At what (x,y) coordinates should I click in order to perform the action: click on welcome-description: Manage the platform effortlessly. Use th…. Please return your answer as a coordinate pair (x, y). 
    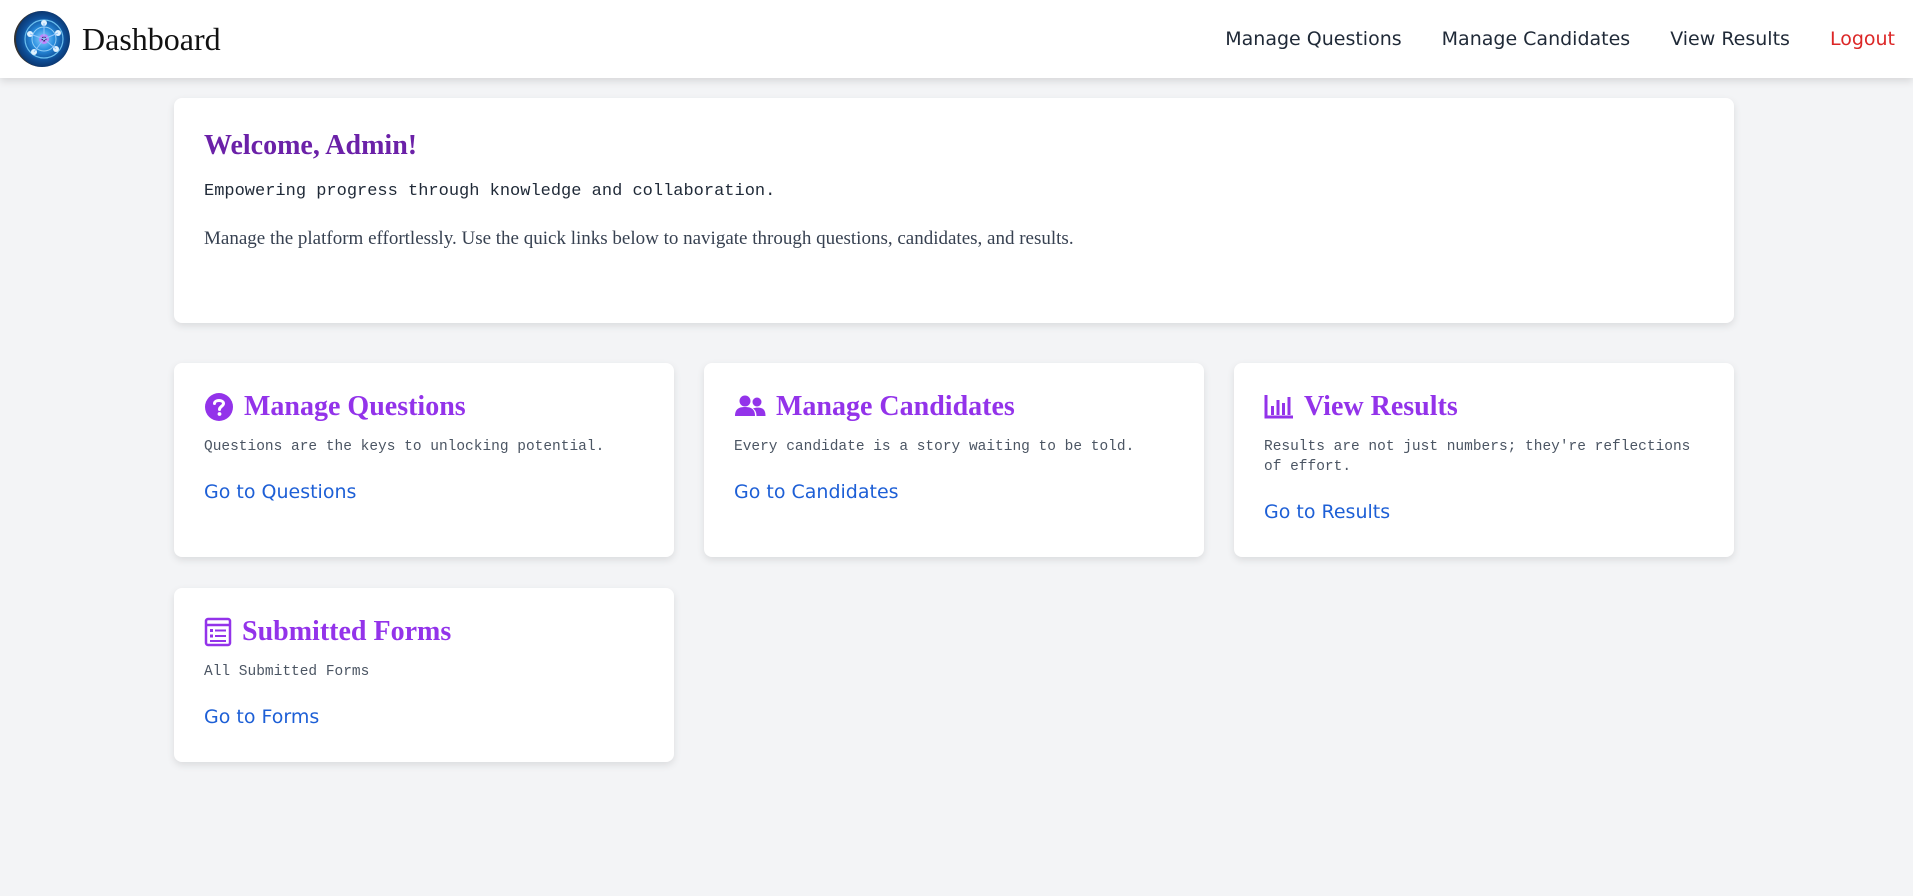
    Looking at the image, I should click on (639, 238).